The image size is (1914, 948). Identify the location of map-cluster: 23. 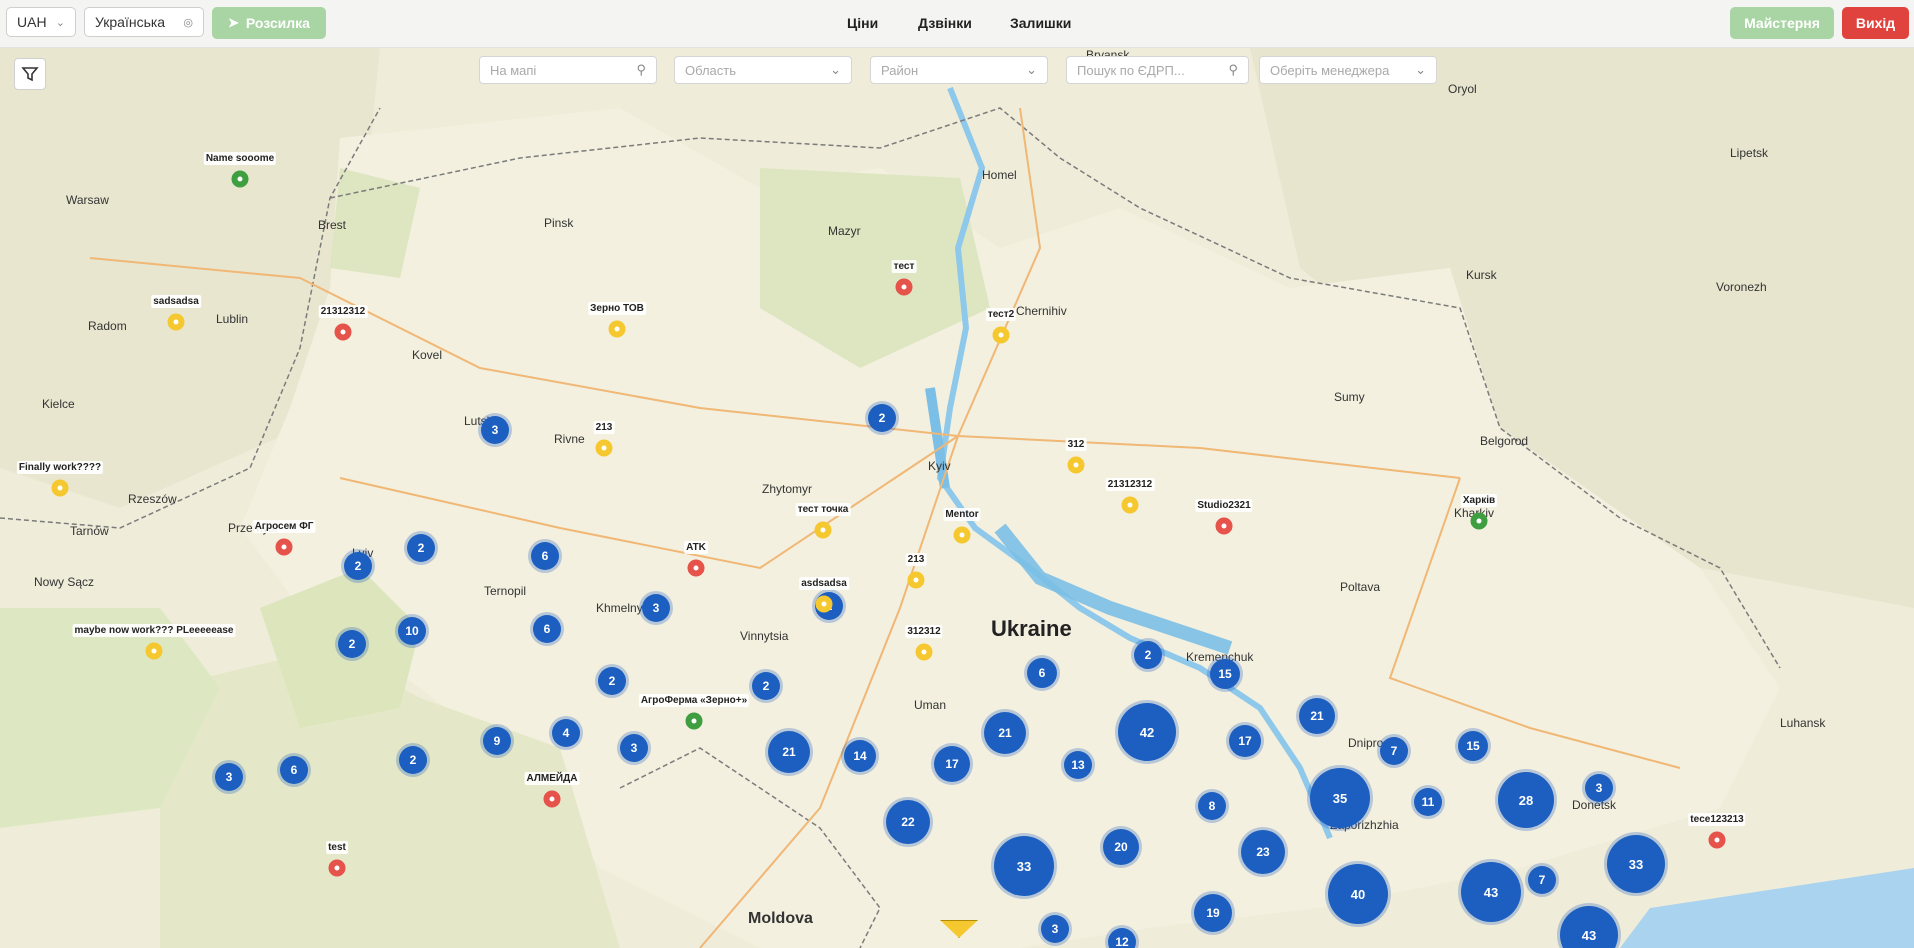
(1263, 852).